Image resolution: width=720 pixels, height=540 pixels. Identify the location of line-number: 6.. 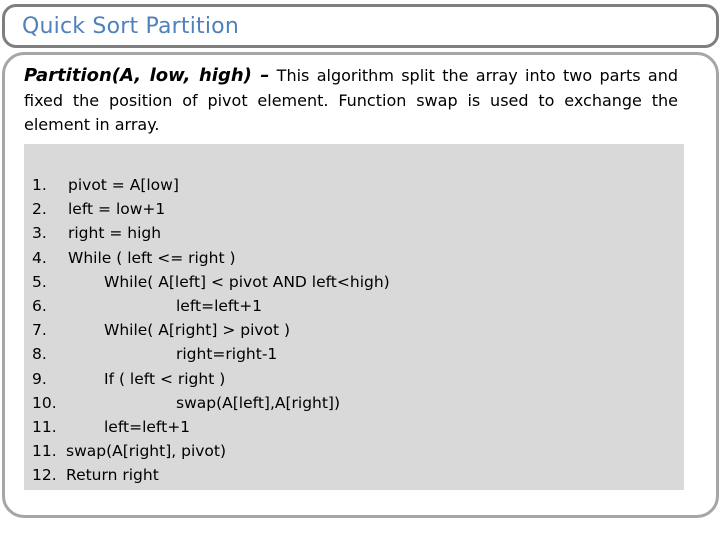
(39, 305).